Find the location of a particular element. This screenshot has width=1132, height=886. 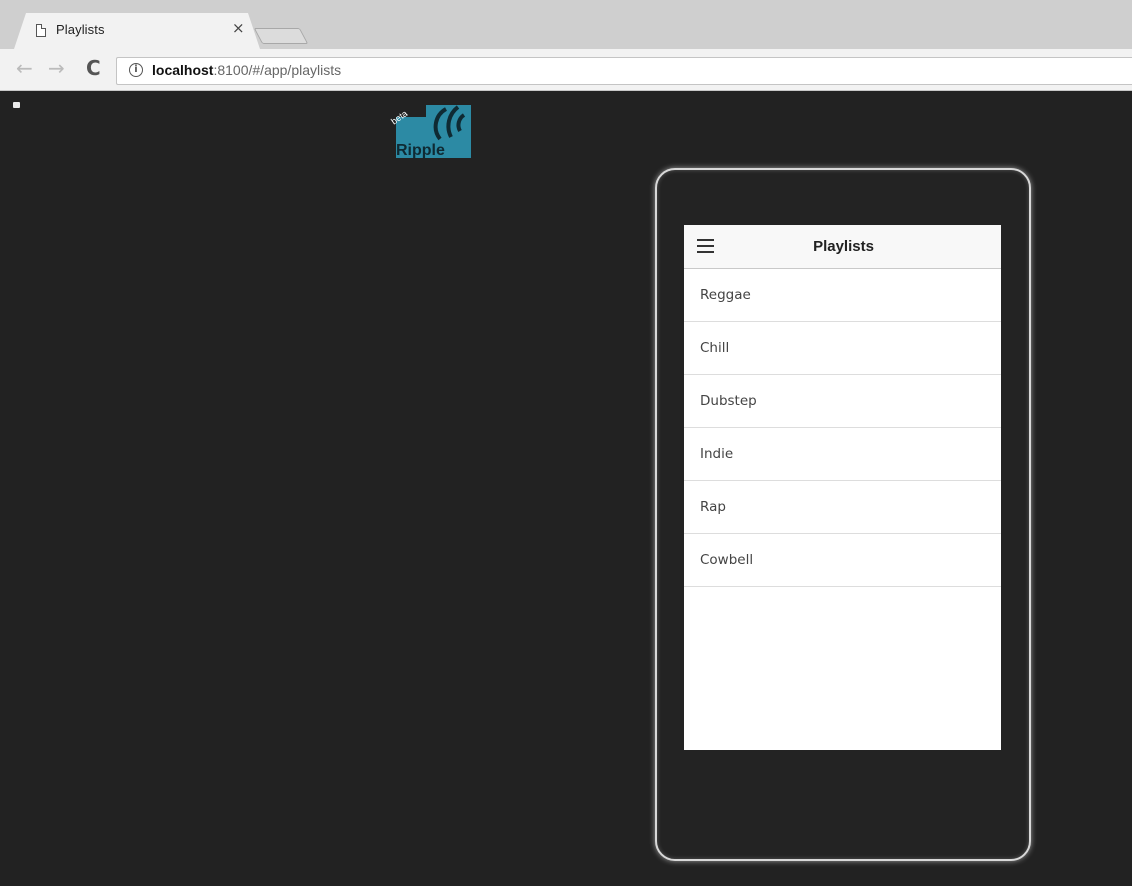

list-item-dubstep: Dubstep is located at coordinates (842, 401).